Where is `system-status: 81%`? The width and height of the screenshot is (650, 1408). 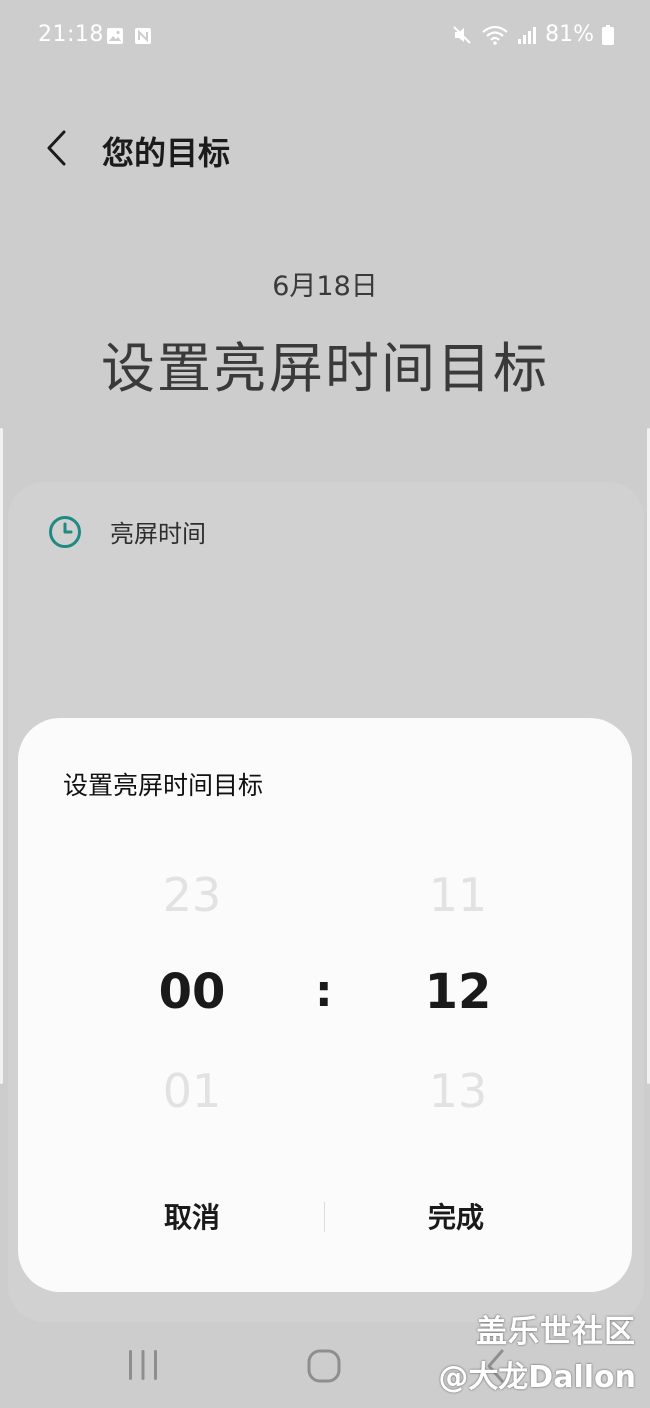
system-status: 81% is located at coordinates (532, 34).